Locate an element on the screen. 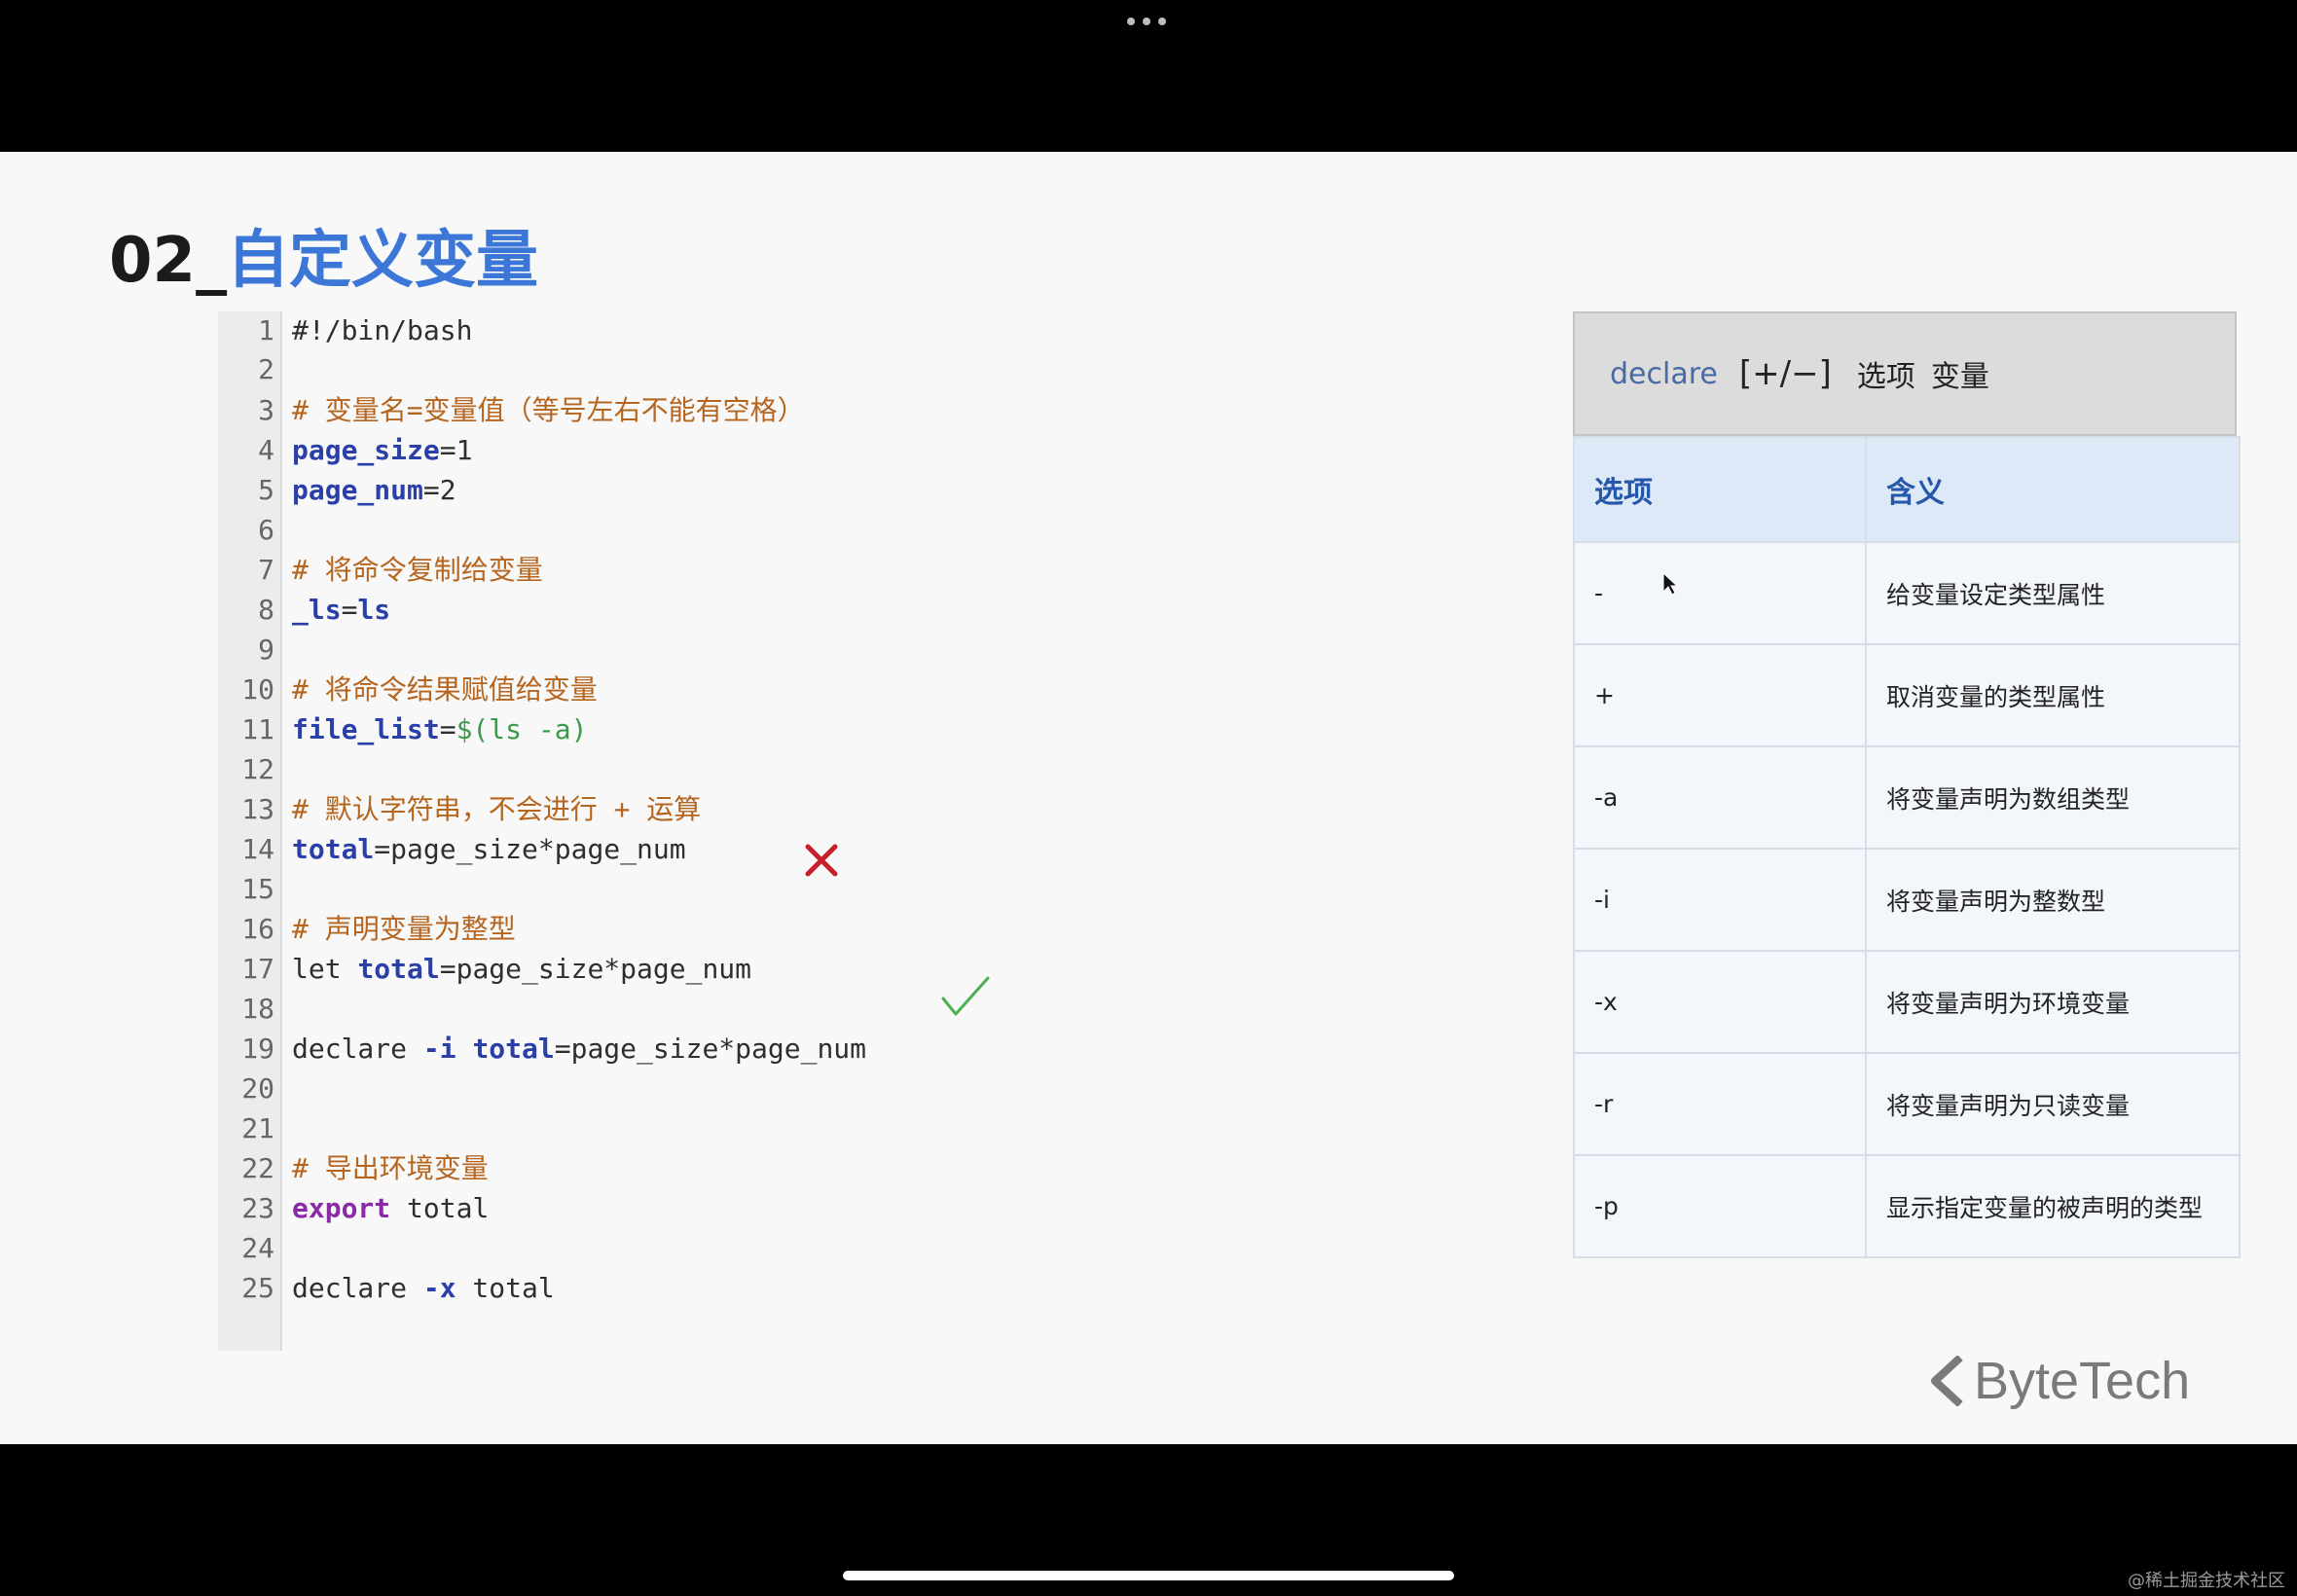 This screenshot has width=2297, height=1596. code-token: let is located at coordinates (325, 969).